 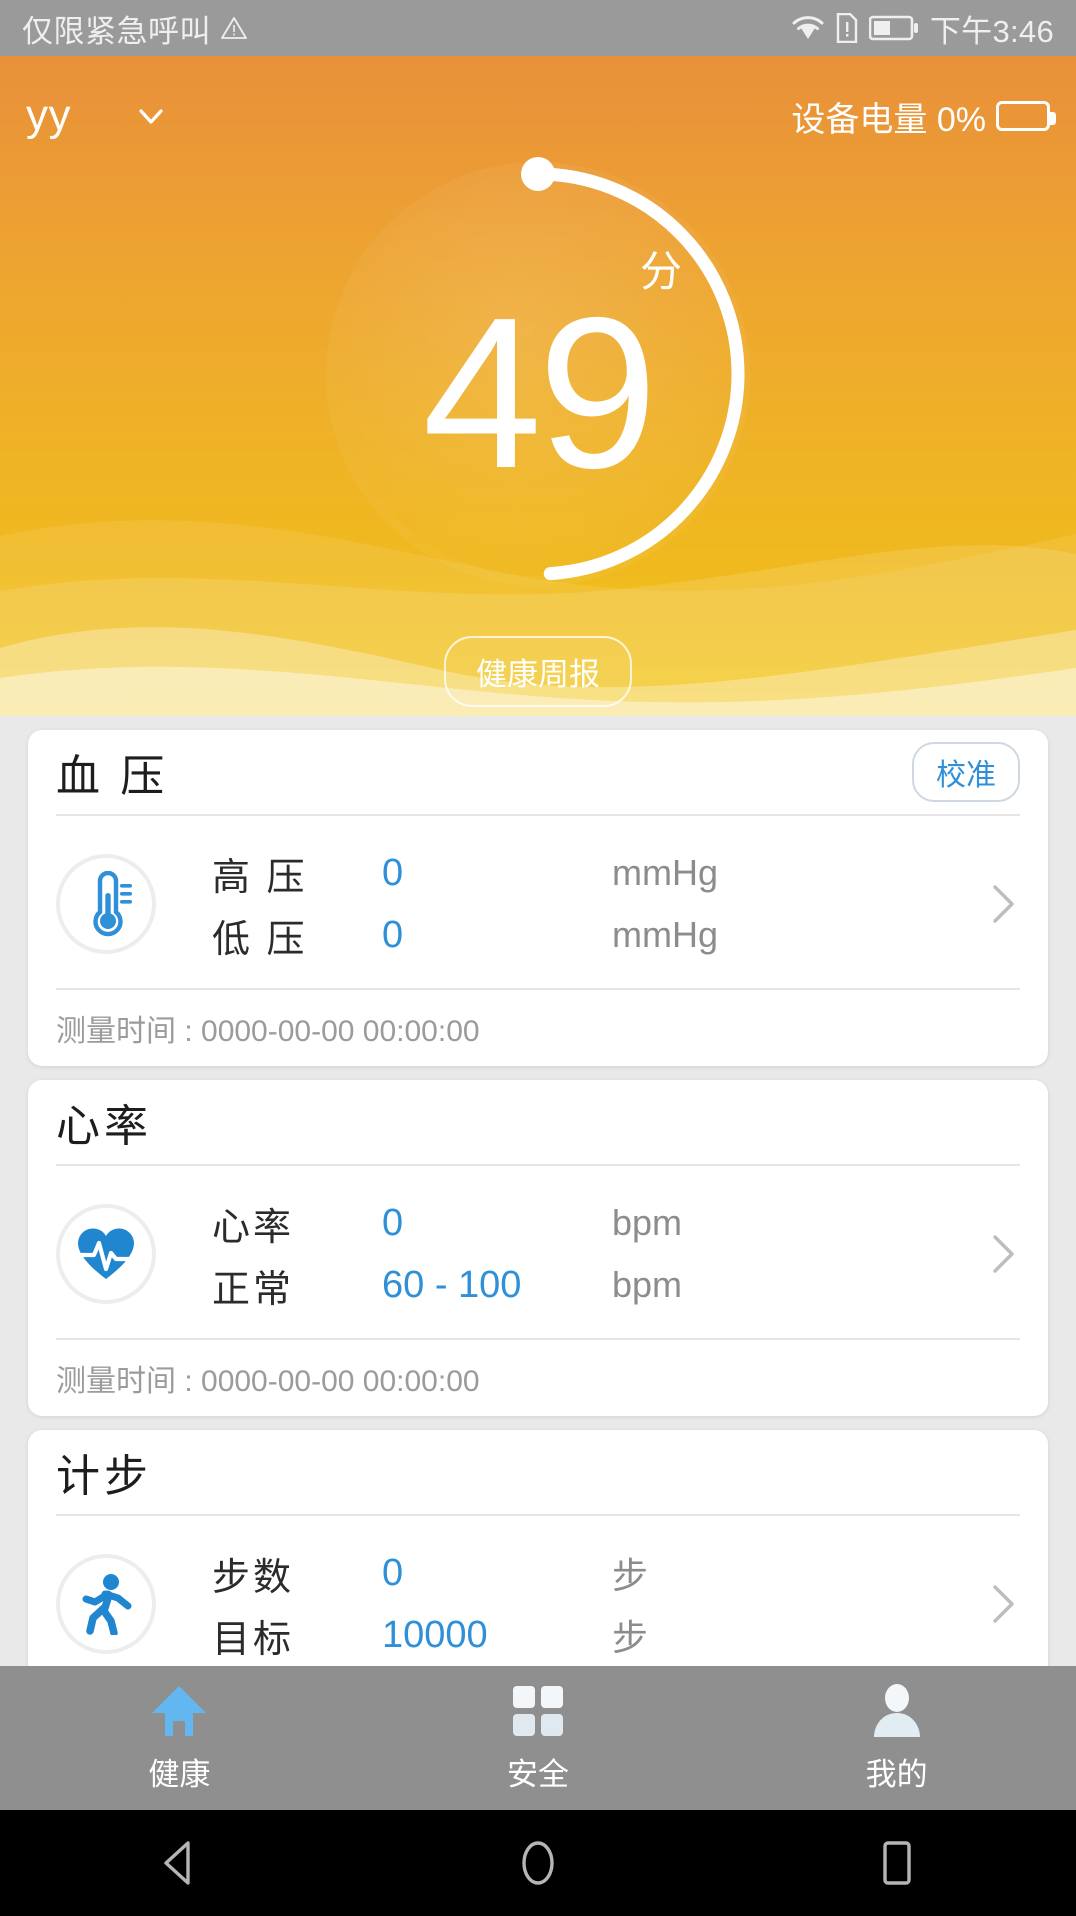 I want to click on card-header: 计步, so click(x=538, y=1473).